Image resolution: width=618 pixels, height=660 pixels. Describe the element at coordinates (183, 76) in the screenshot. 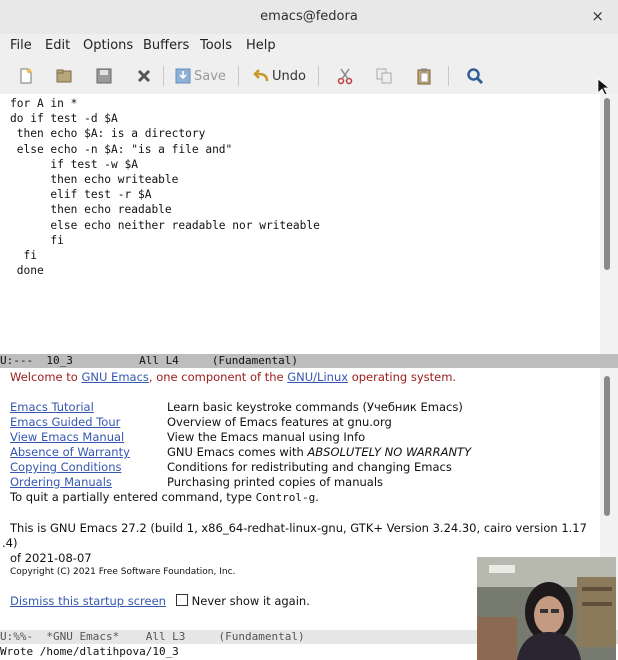

I see `save-icon` at that location.